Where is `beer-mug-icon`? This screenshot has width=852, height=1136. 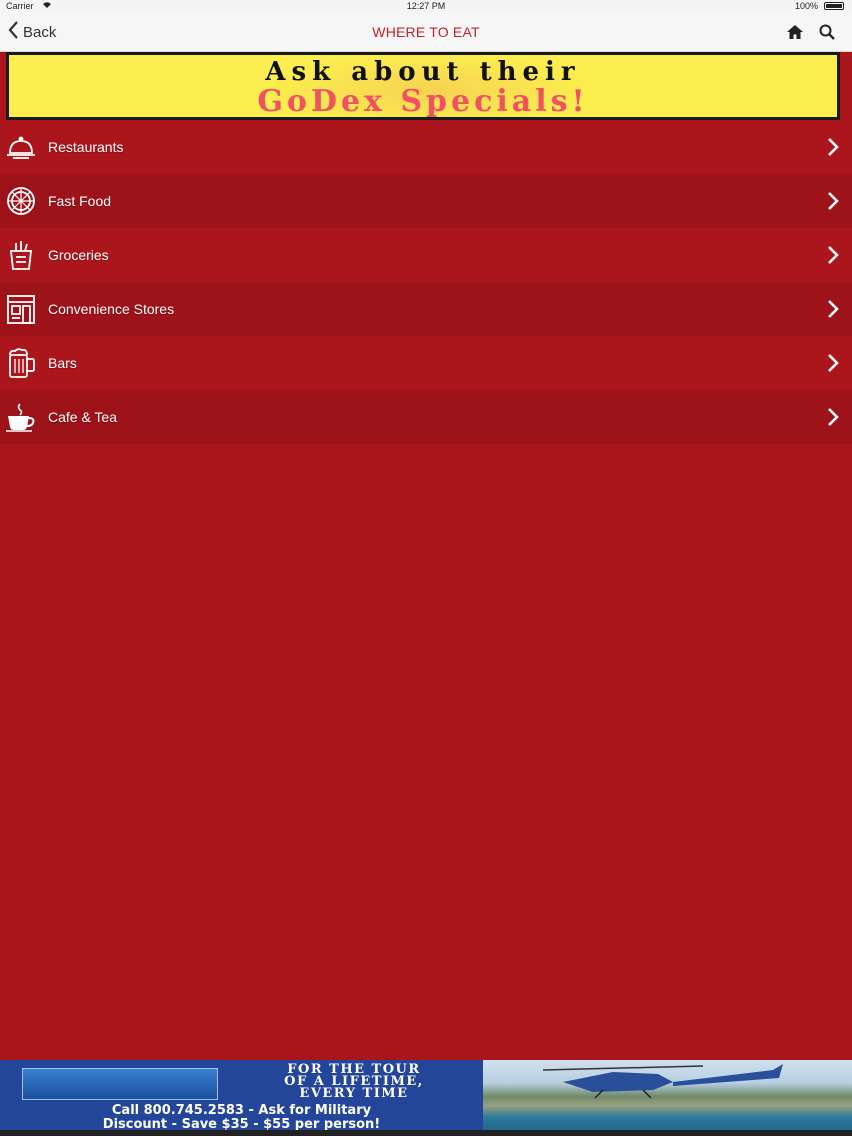
beer-mug-icon is located at coordinates (21, 363).